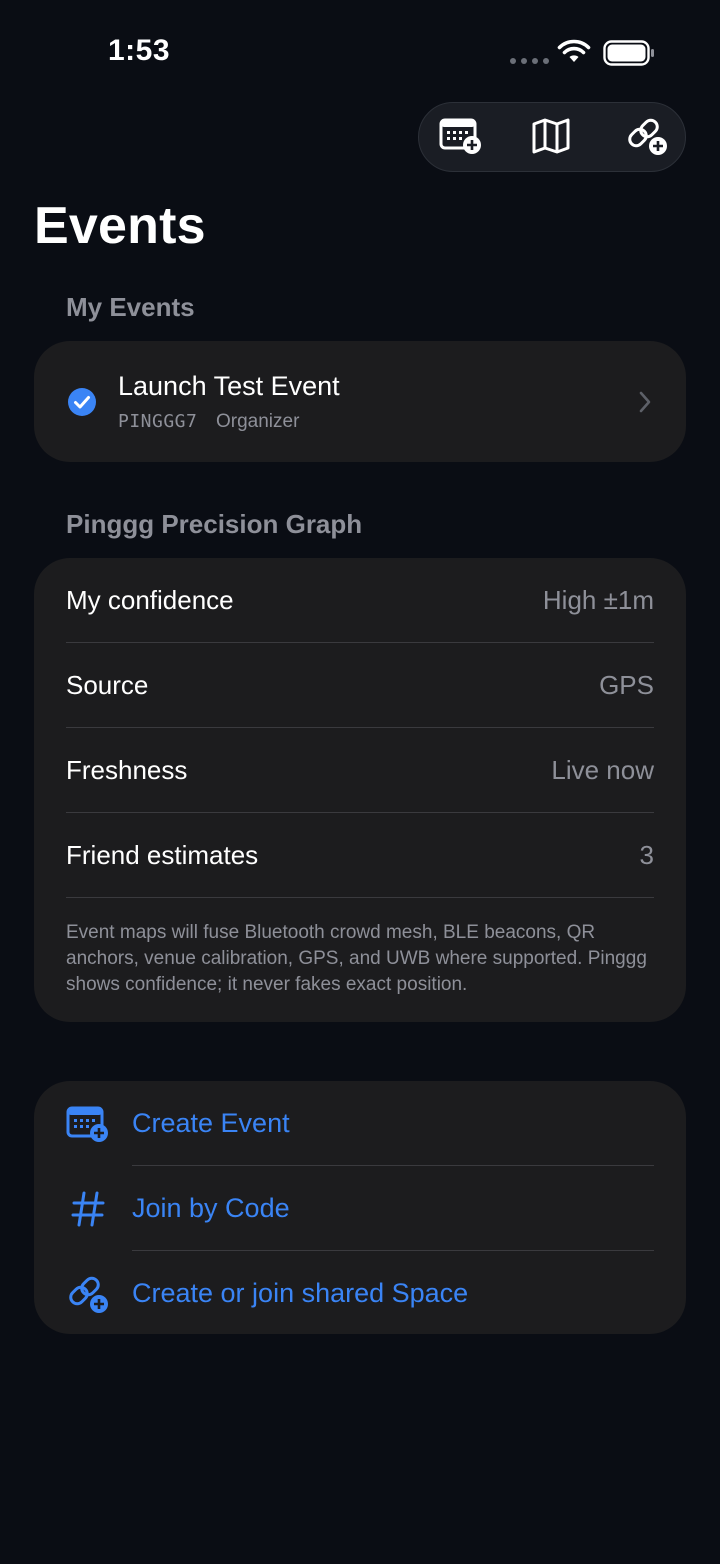  What do you see at coordinates (646, 855) in the screenshot?
I see `row-value: 3` at bounding box center [646, 855].